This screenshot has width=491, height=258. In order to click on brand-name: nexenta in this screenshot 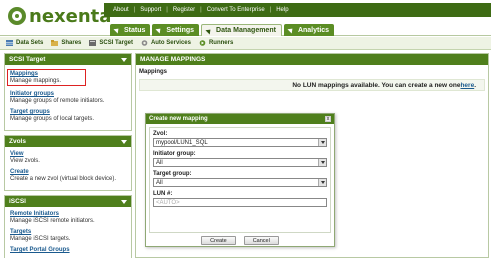, I will do `click(70, 16)`.